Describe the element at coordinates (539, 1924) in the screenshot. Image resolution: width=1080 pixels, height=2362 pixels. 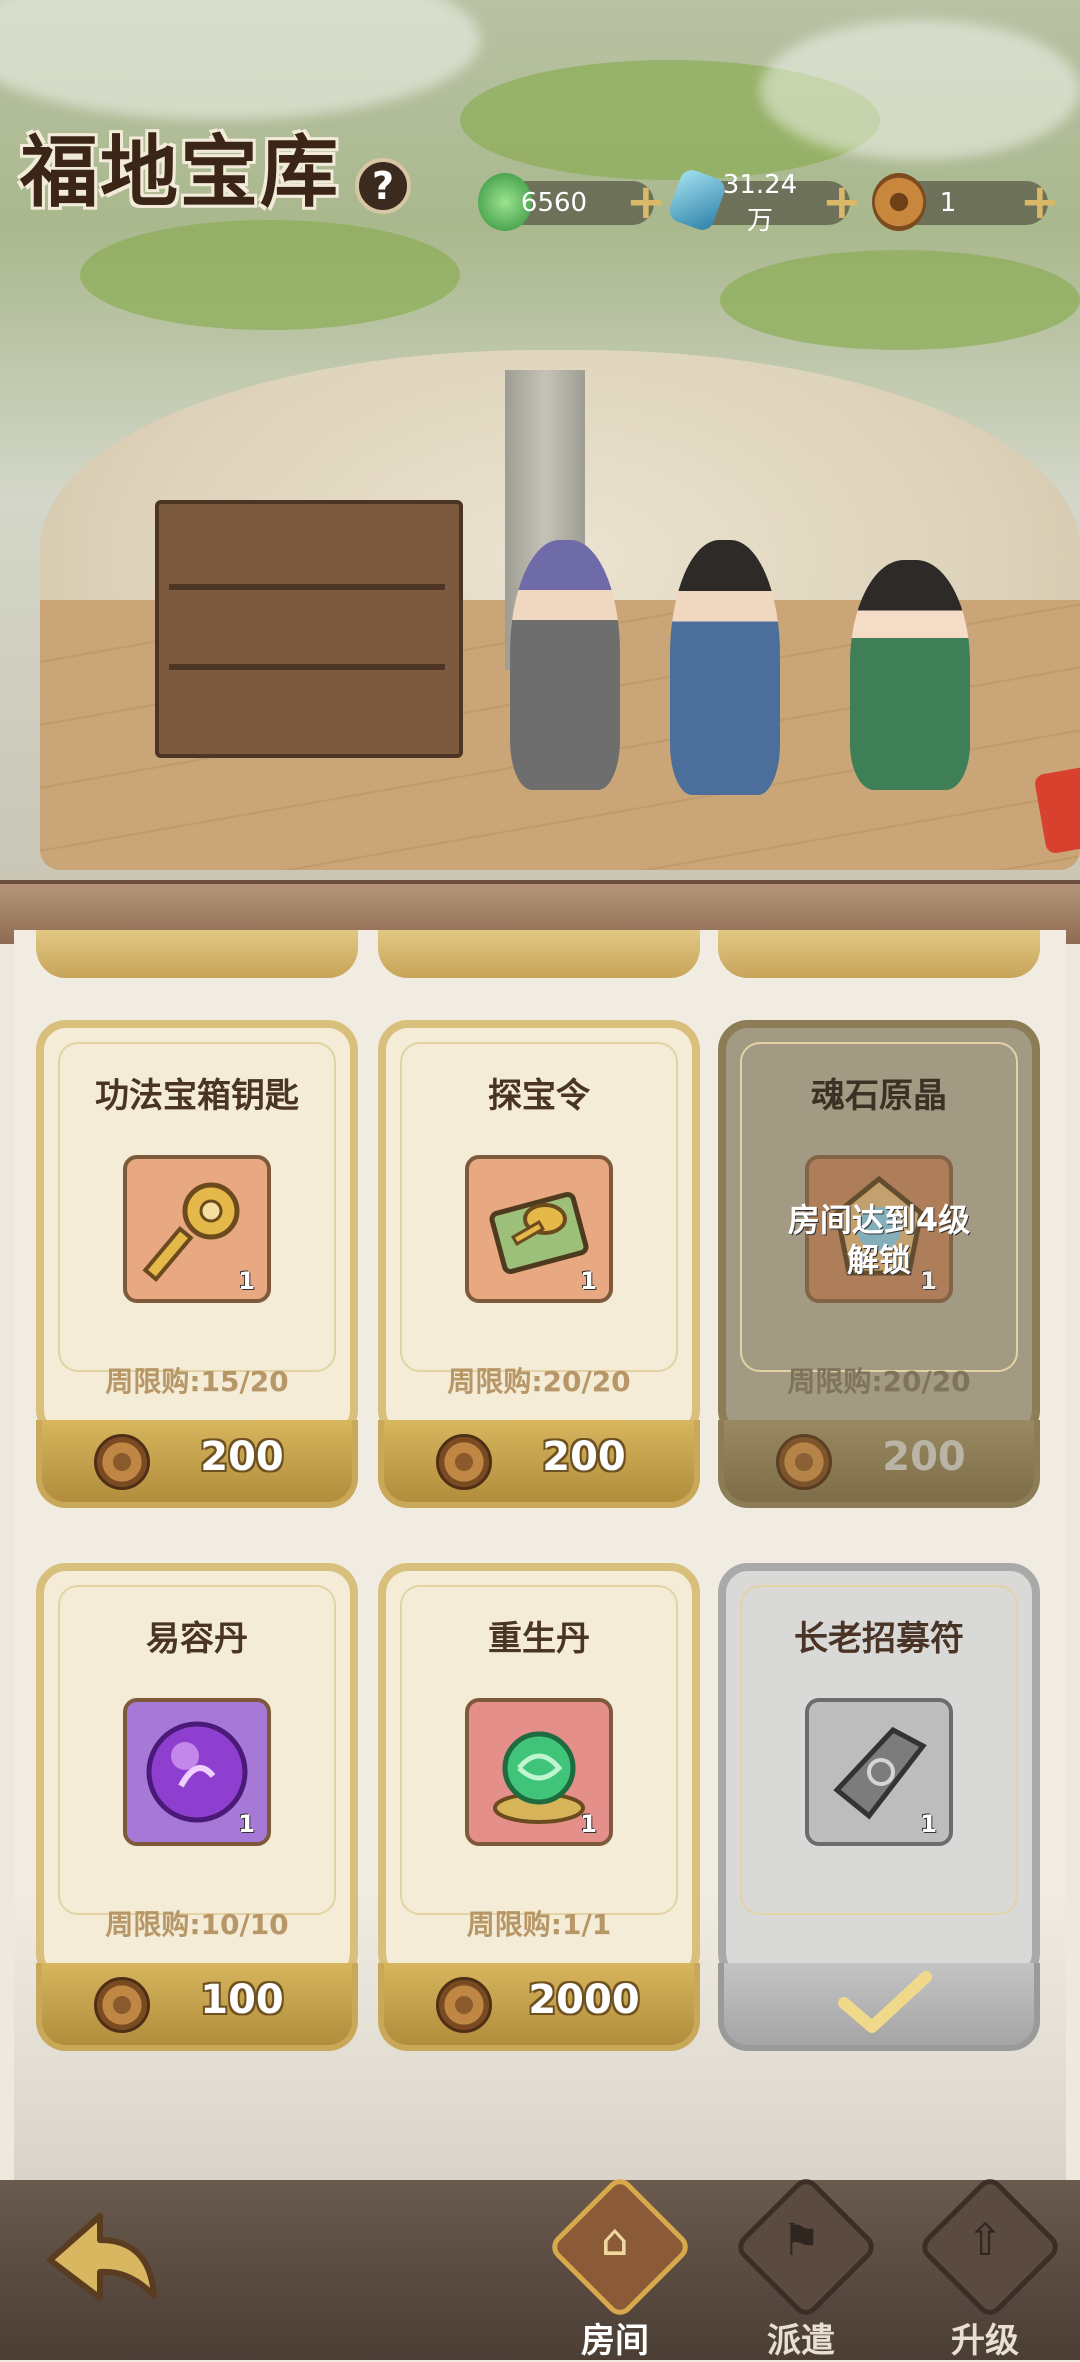
I see `purchase-limit: 周限购:1/1` at that location.